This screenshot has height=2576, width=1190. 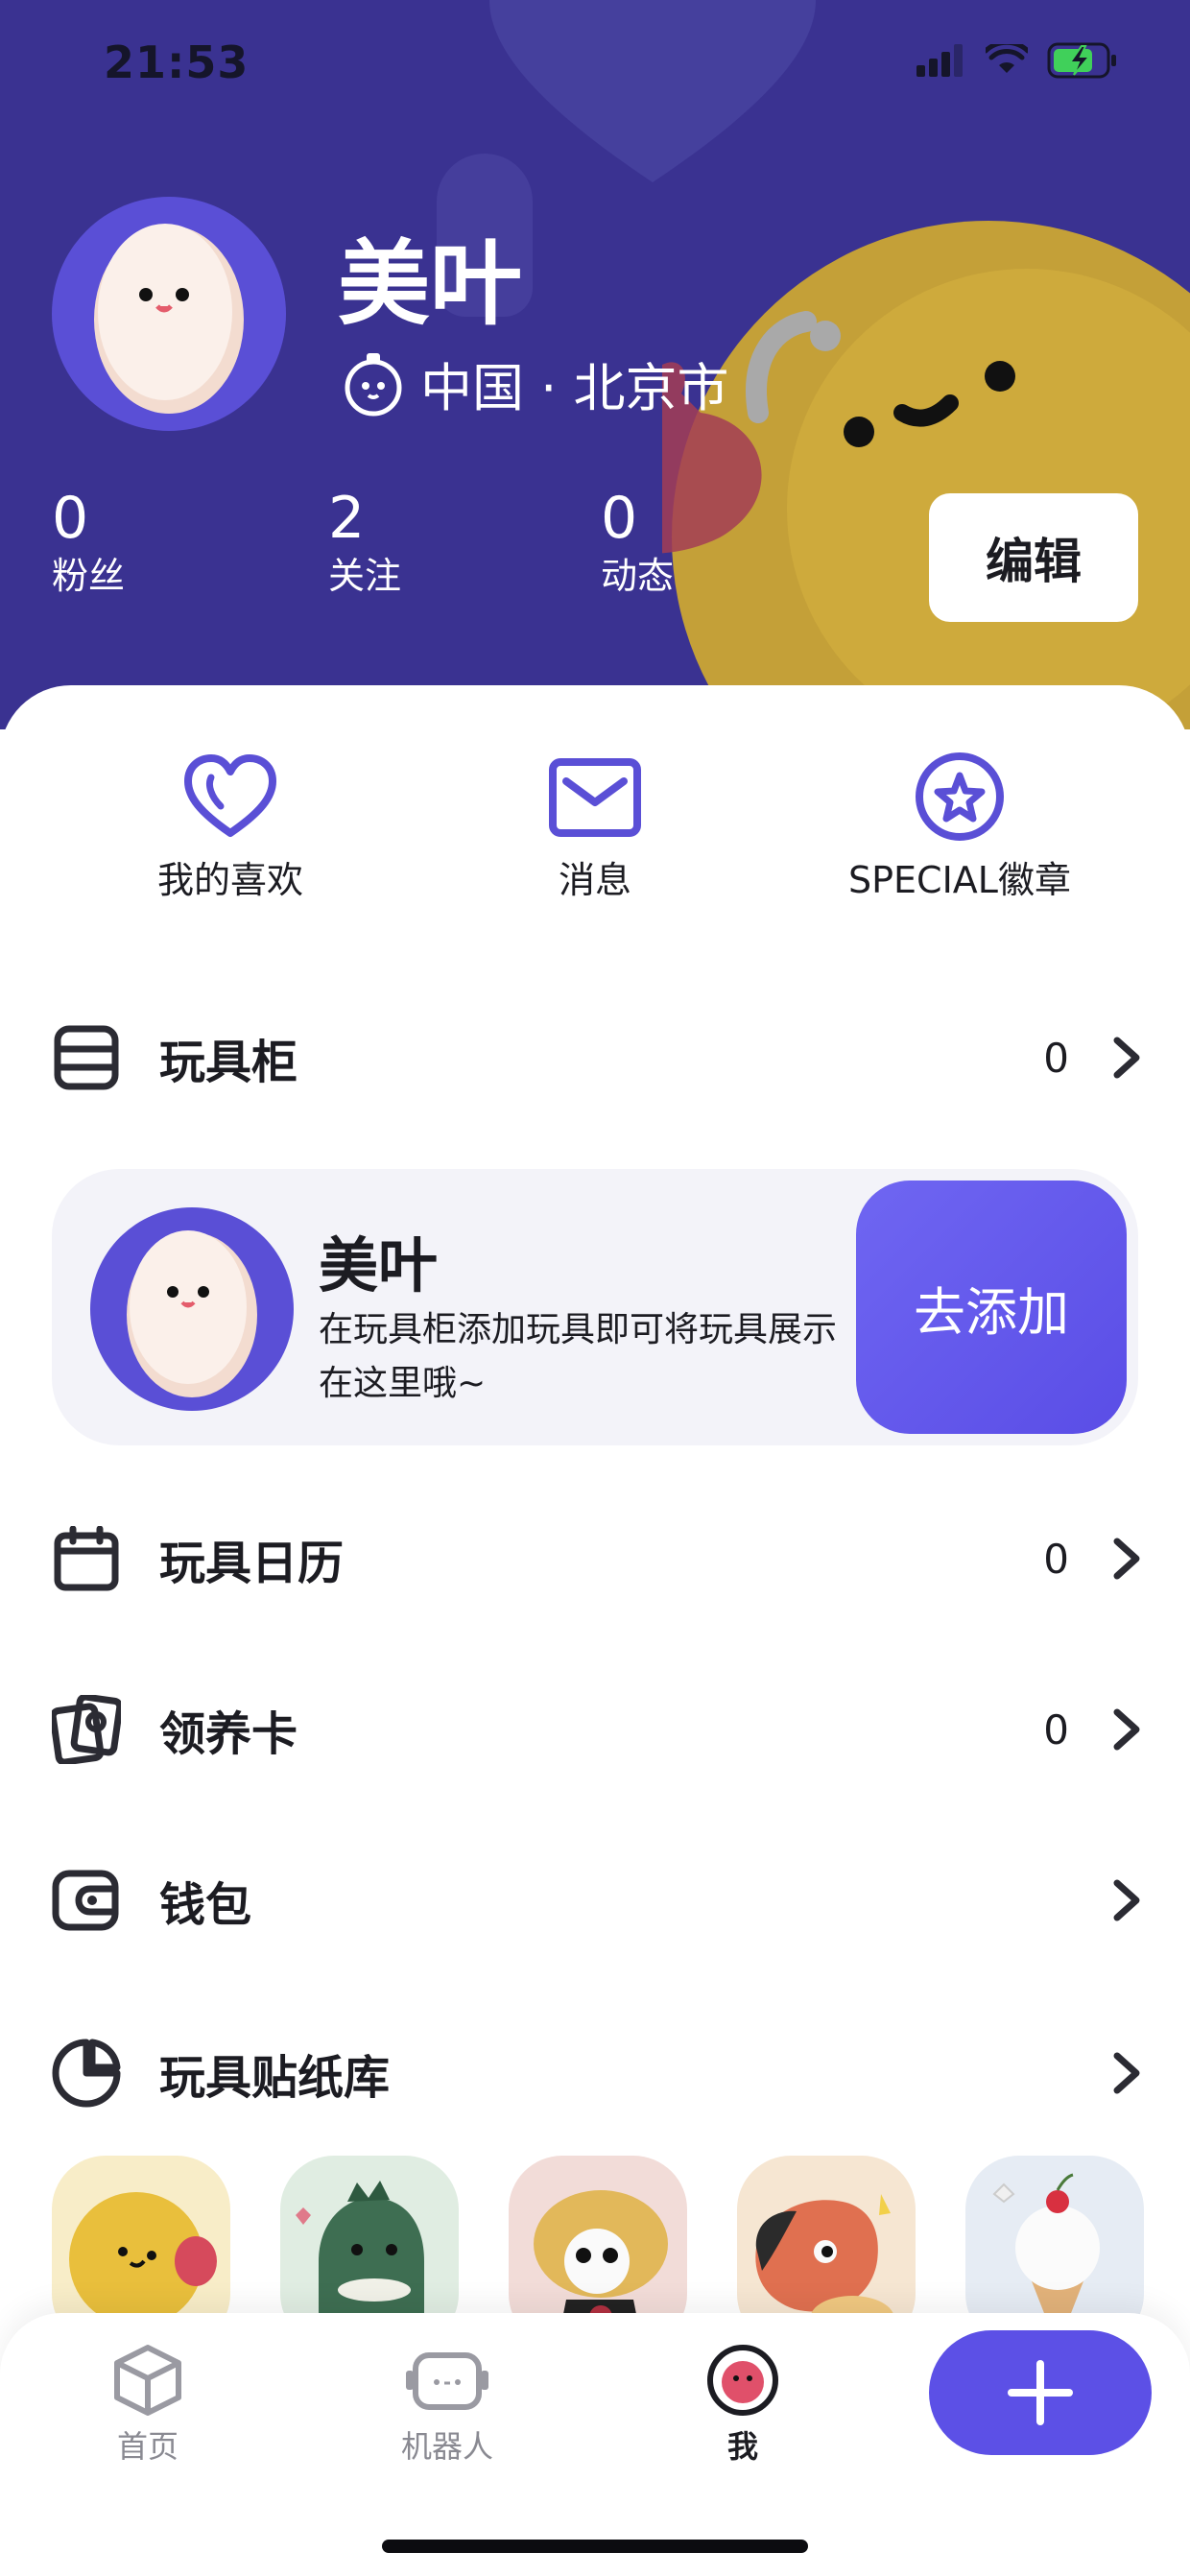 What do you see at coordinates (86, 1057) in the screenshot?
I see `cabinet-icon` at bounding box center [86, 1057].